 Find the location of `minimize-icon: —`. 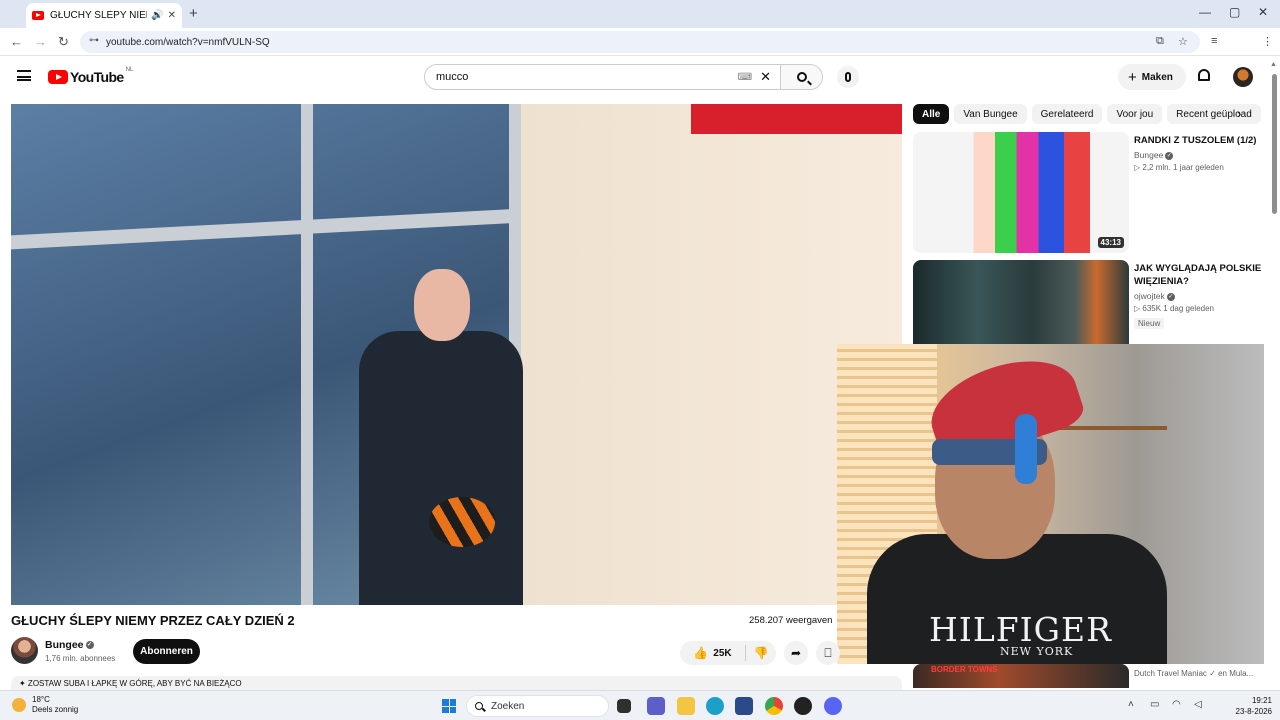

minimize-icon: — is located at coordinates (1205, 12).